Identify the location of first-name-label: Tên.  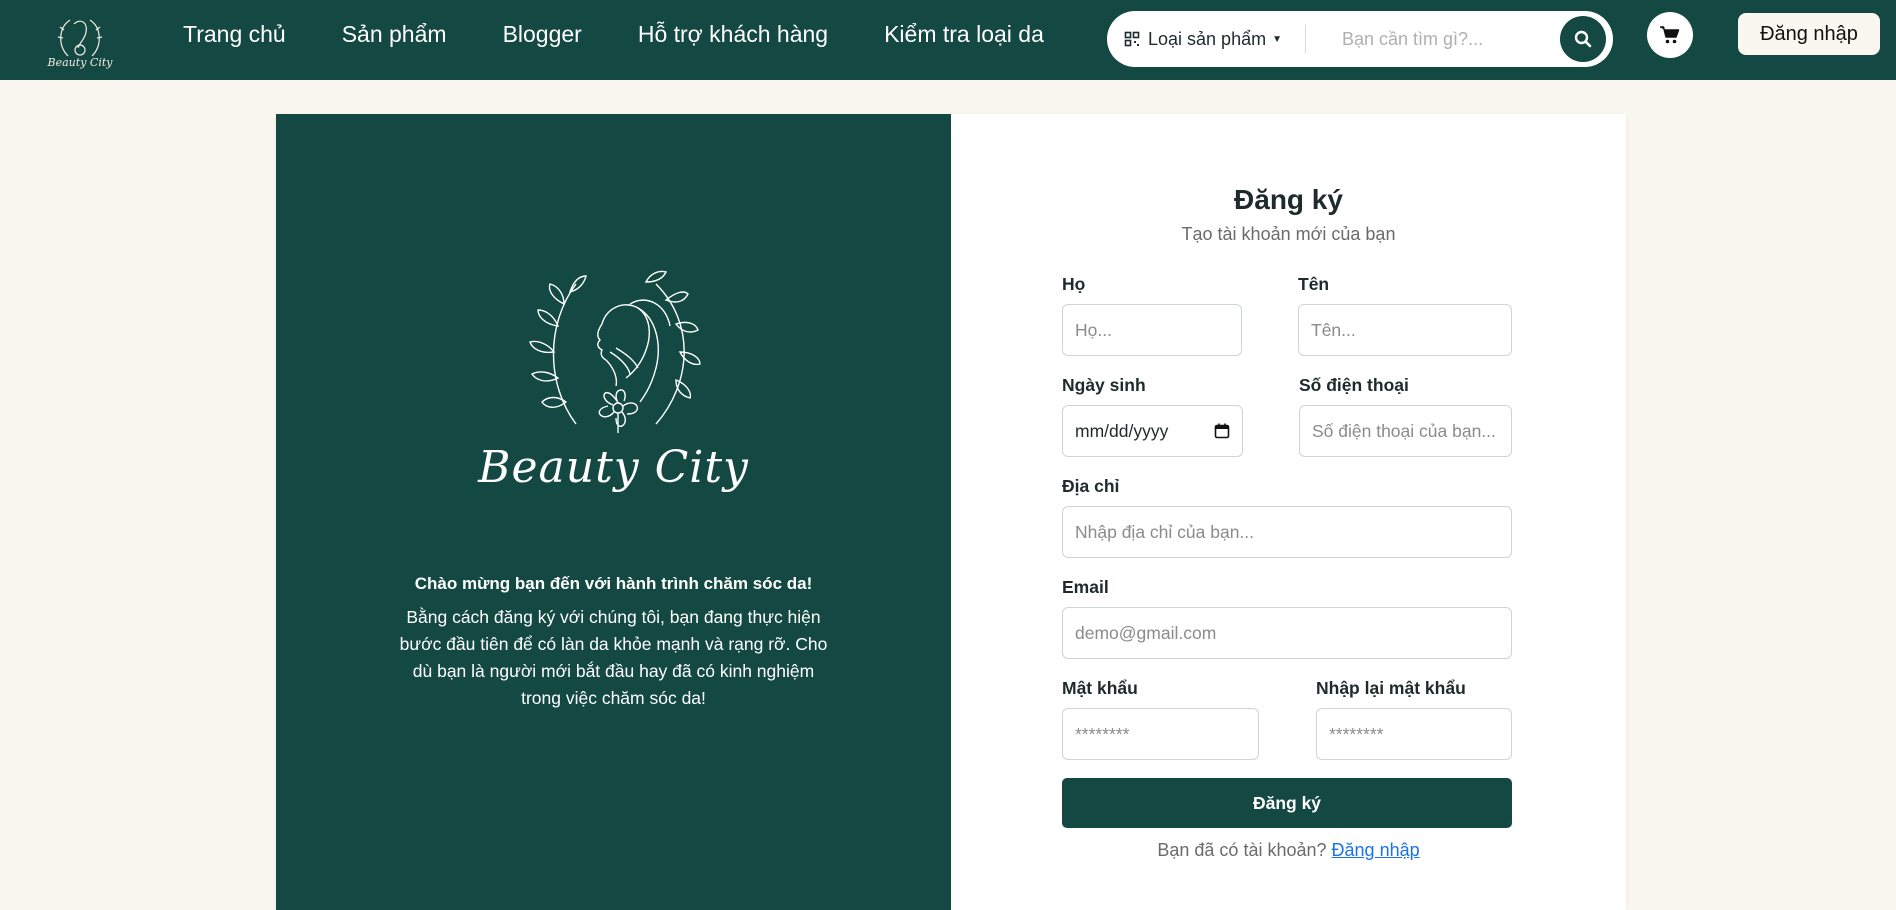
(1314, 284).